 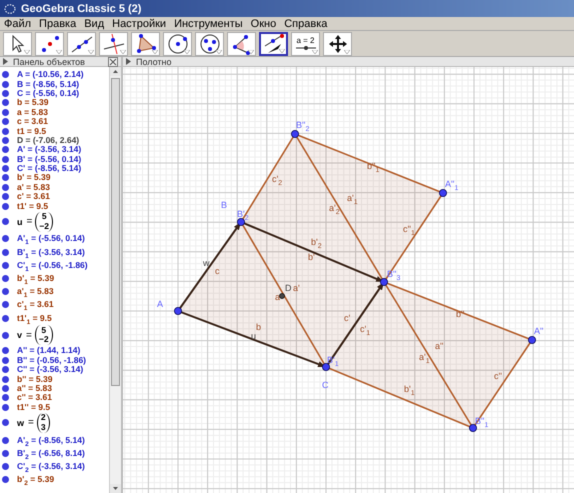 I want to click on panel-title: Полотно, so click(x=154, y=61).